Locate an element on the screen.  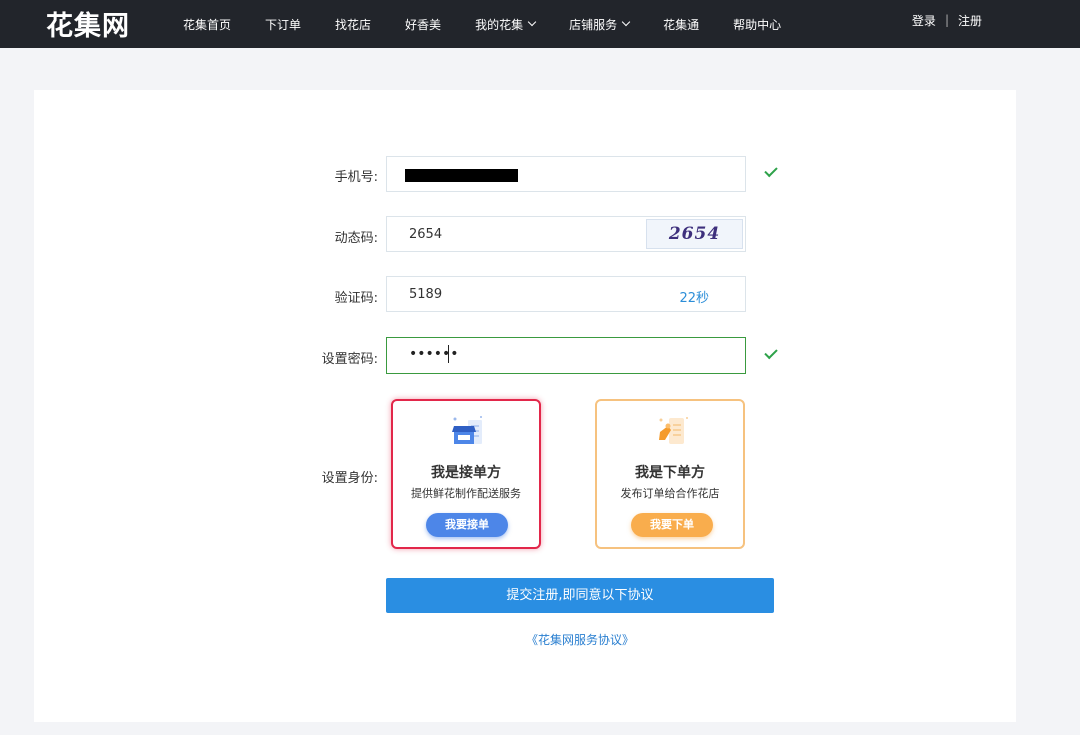
nav-label: 我的花集 is located at coordinates (499, 24).